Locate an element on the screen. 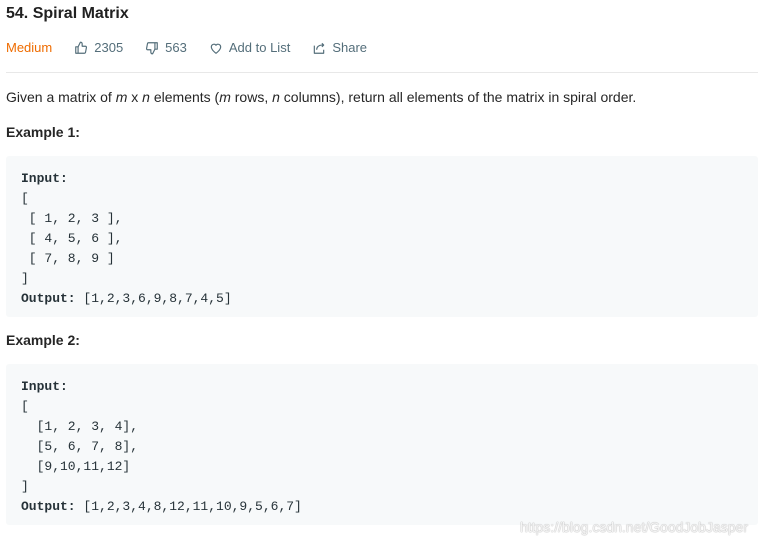 The image size is (758, 545). code-line: [ 1, 2, 3 ], is located at coordinates (72, 218).